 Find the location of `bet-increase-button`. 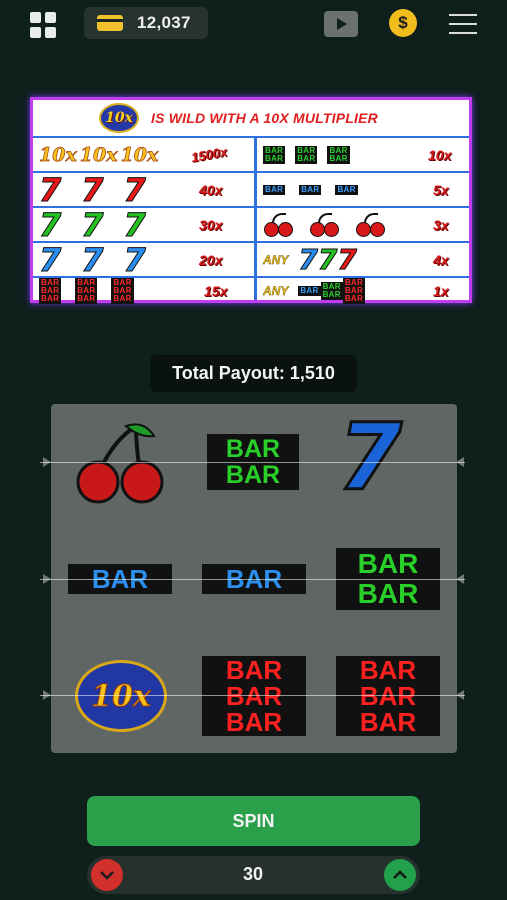

bet-increase-button is located at coordinates (400, 875).